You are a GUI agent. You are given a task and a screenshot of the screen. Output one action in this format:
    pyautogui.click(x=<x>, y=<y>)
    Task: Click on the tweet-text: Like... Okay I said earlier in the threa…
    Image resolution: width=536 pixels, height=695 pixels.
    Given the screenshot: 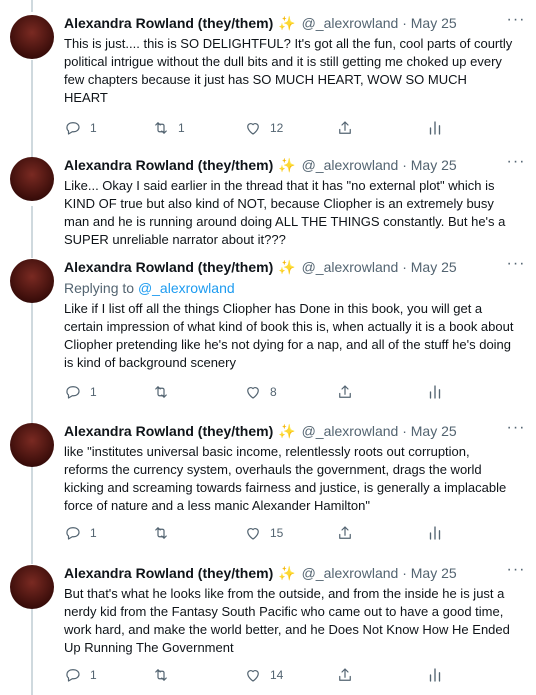 What is the action you would take?
    pyautogui.click(x=285, y=212)
    